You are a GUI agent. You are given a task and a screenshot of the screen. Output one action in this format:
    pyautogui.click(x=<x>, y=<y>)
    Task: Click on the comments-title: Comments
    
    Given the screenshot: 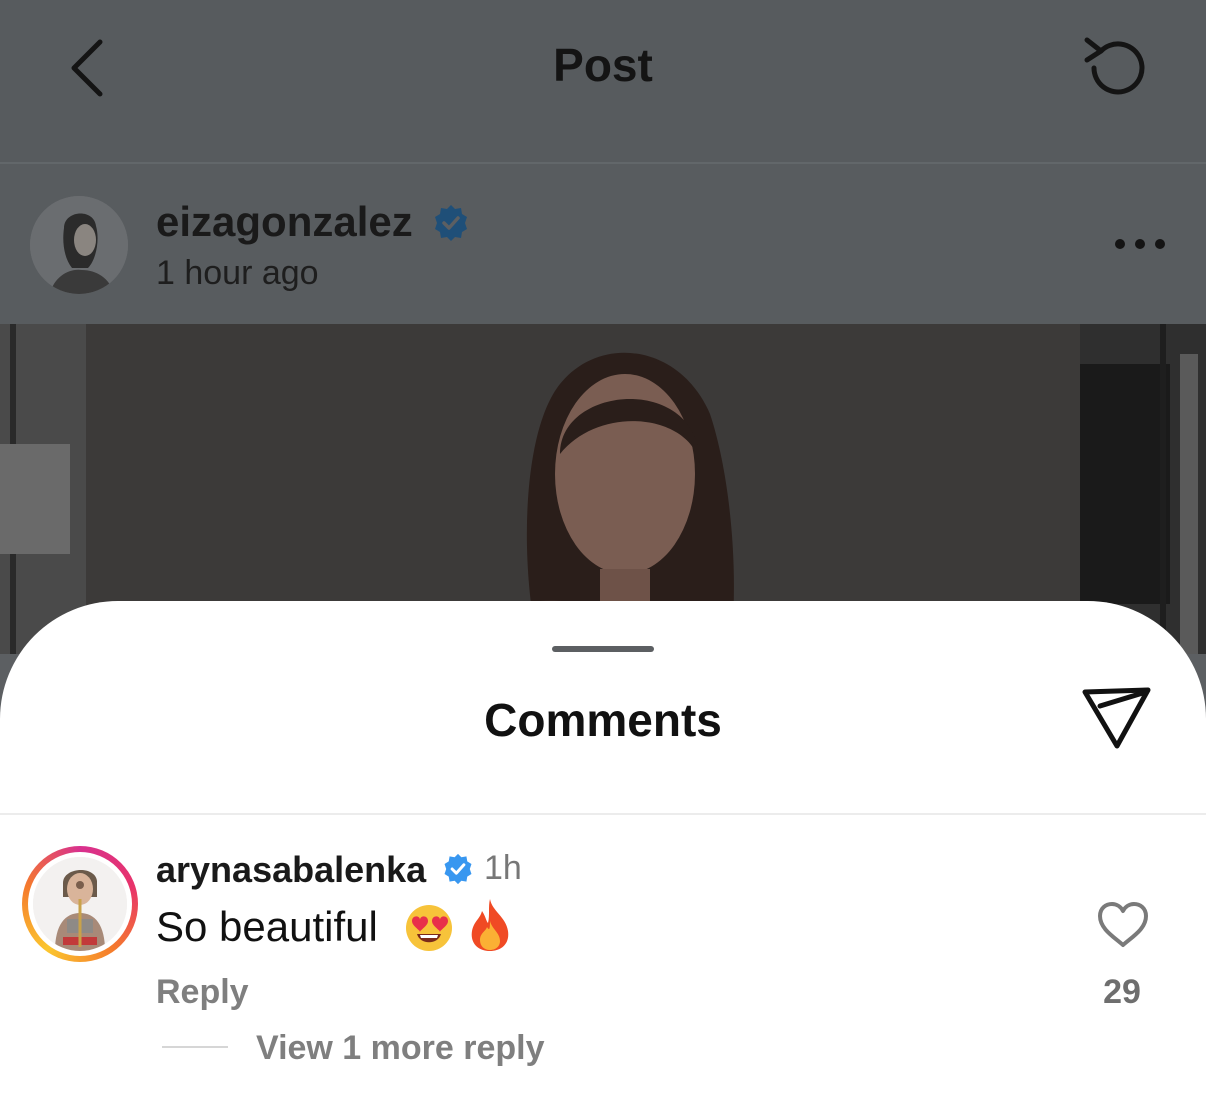 What is the action you would take?
    pyautogui.click(x=603, y=720)
    